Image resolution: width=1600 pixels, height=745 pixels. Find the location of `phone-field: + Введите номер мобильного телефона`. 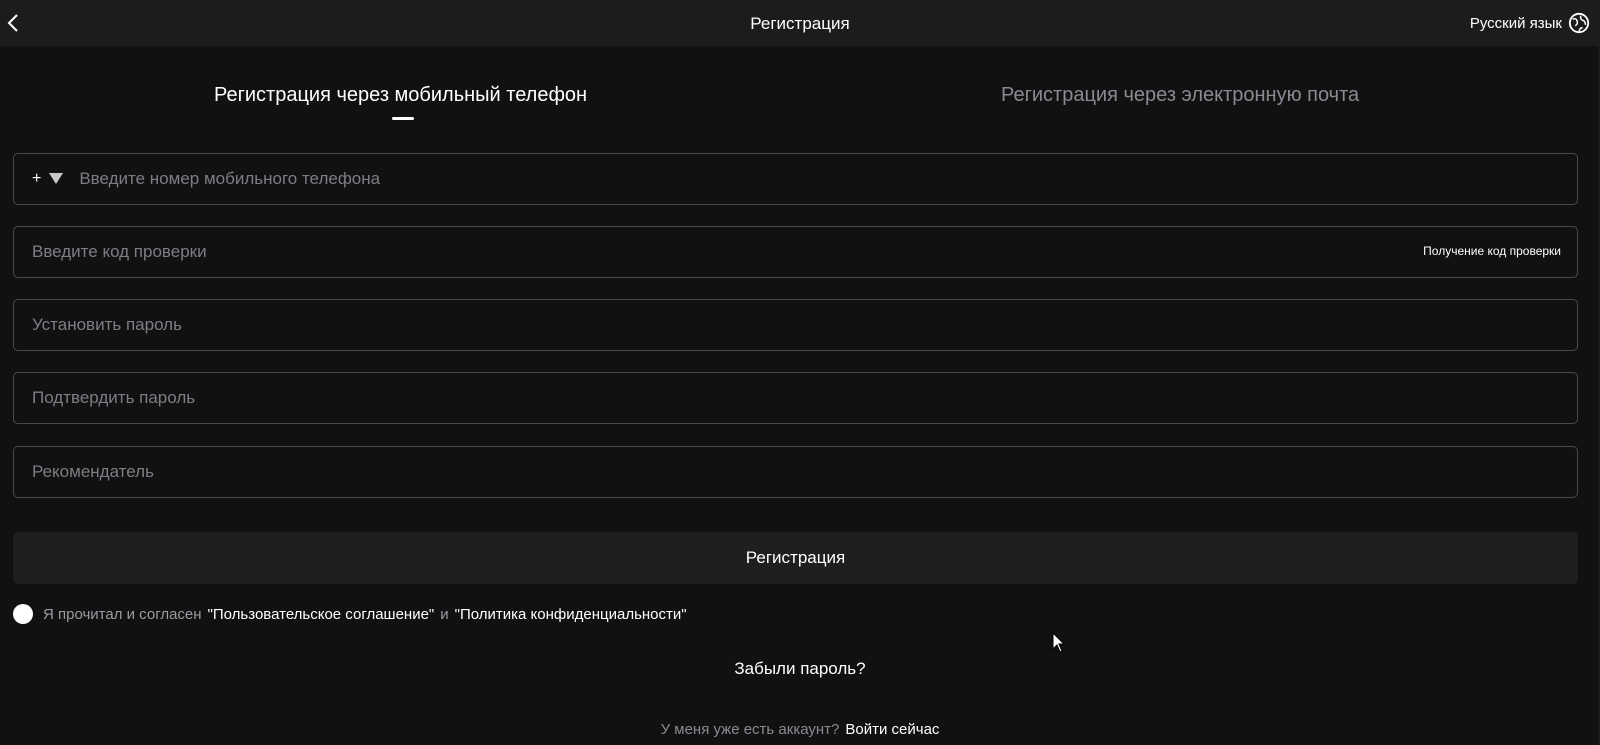

phone-field: + Введите номер мобильного телефона is located at coordinates (795, 179).